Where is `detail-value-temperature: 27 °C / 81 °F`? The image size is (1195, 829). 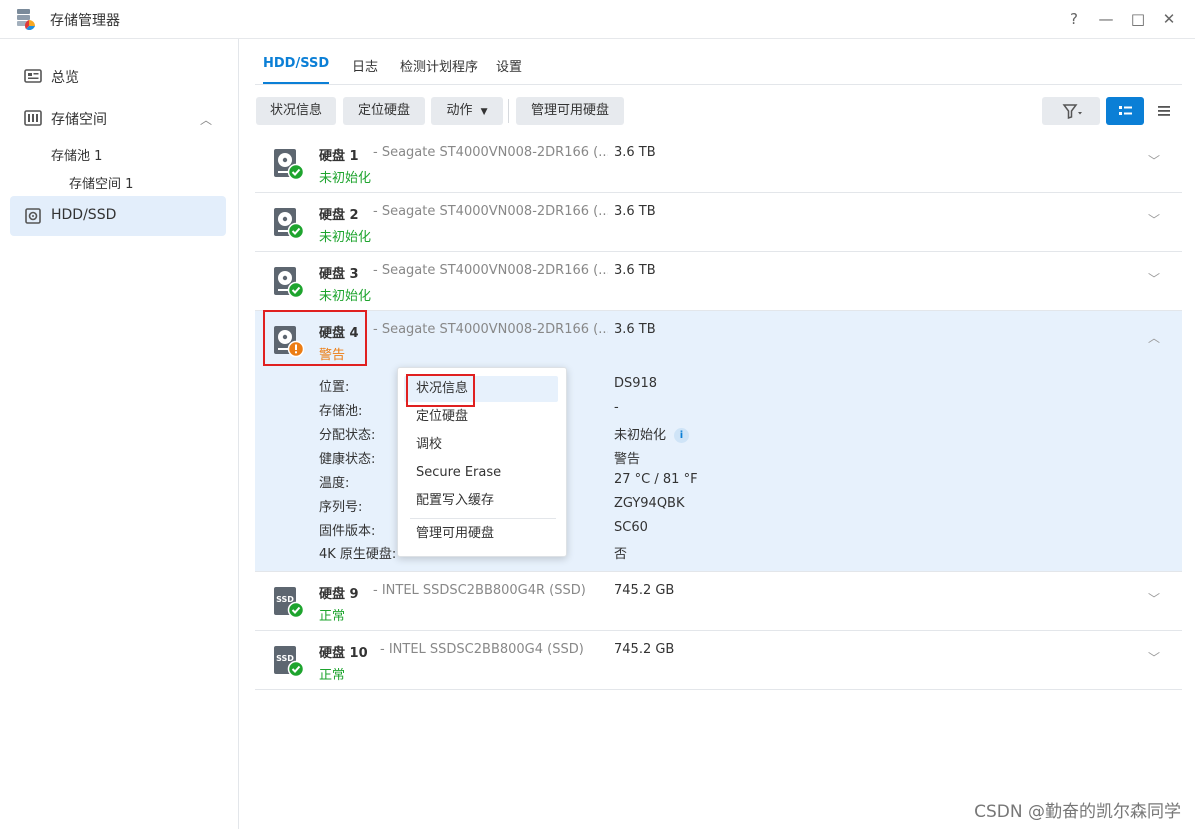 detail-value-temperature: 27 °C / 81 °F is located at coordinates (656, 479).